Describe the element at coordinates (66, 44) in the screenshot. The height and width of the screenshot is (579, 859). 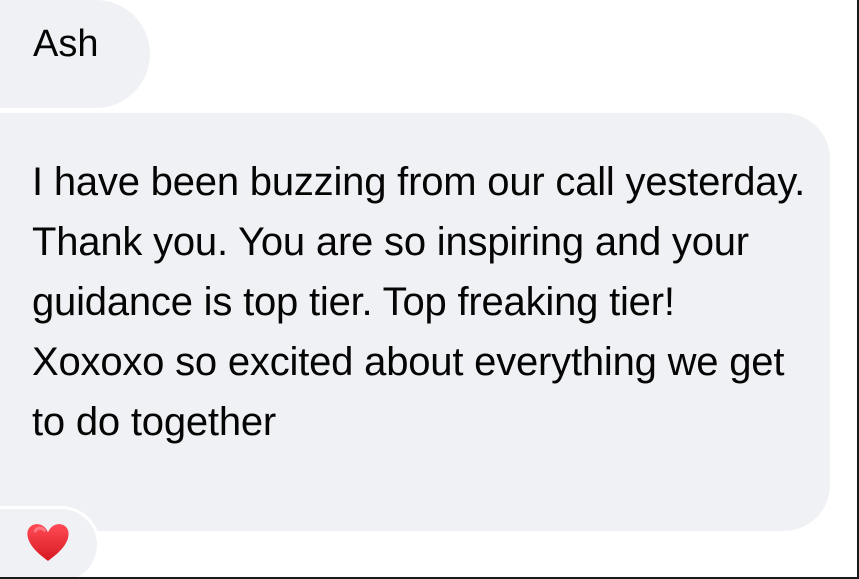
I see `sender-name: Ash` at that location.